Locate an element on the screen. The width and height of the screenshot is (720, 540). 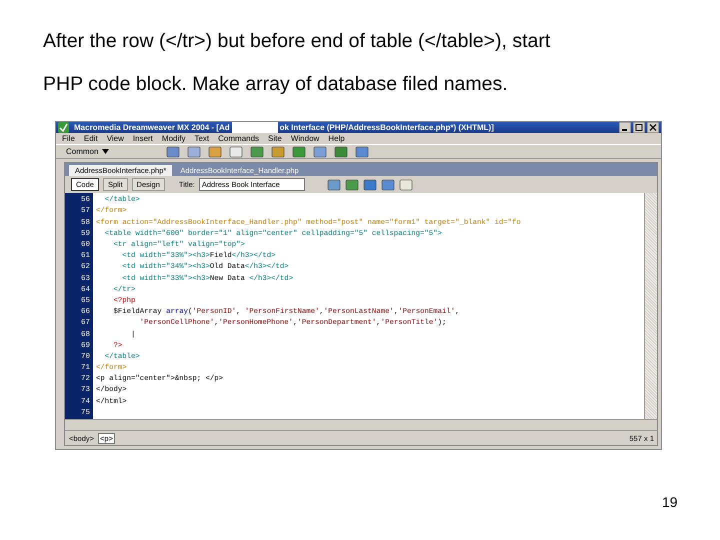
menu-item: File is located at coordinates (68, 138).